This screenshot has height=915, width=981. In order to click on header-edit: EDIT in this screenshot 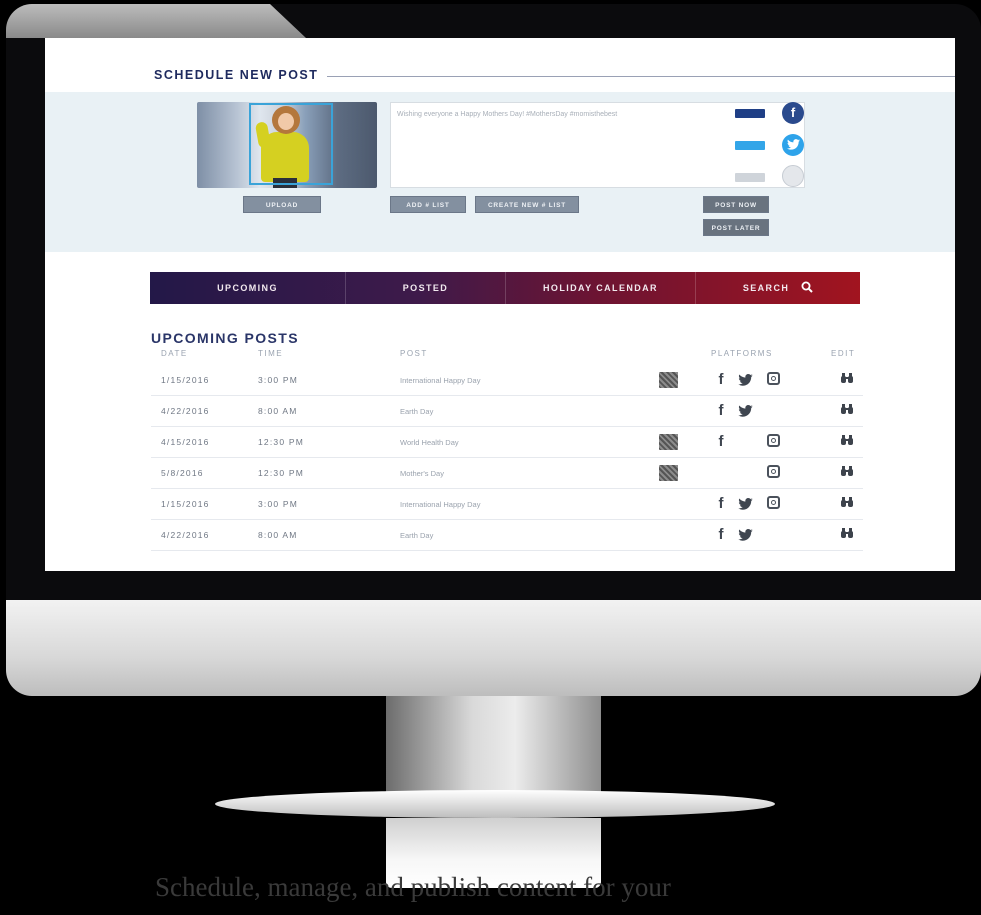, I will do `click(843, 353)`.